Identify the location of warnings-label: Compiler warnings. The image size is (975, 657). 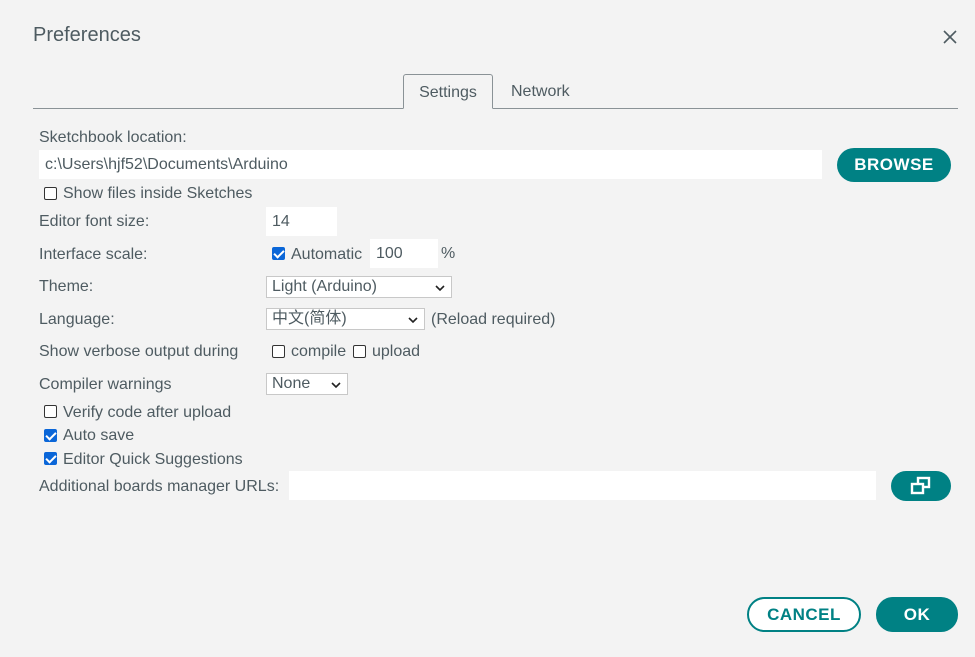
(105, 384).